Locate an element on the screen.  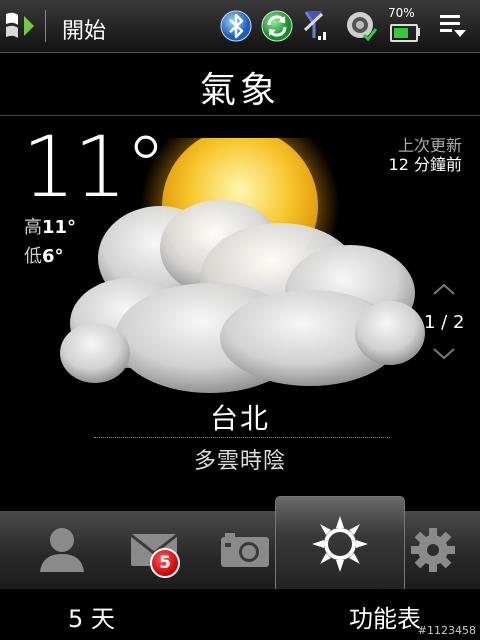
menu-softkey: 功能表 is located at coordinates (385, 616).